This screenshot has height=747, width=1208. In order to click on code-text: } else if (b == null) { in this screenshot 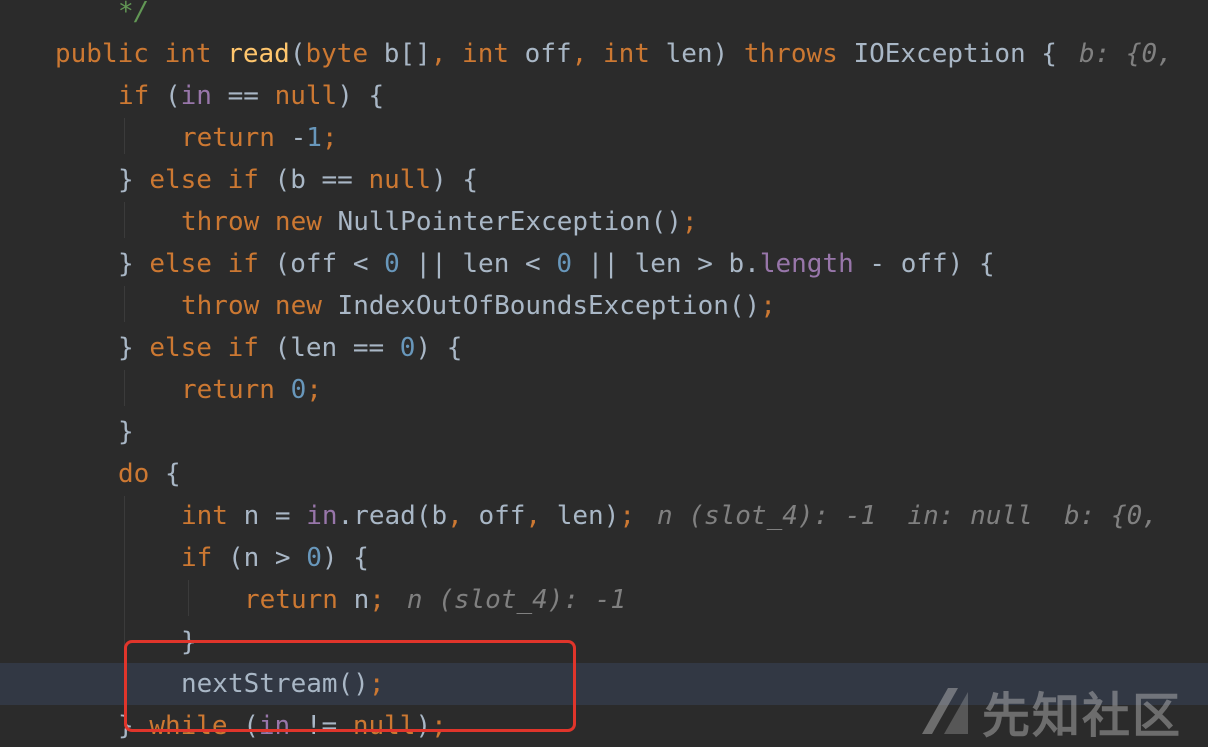, I will do `click(298, 180)`.